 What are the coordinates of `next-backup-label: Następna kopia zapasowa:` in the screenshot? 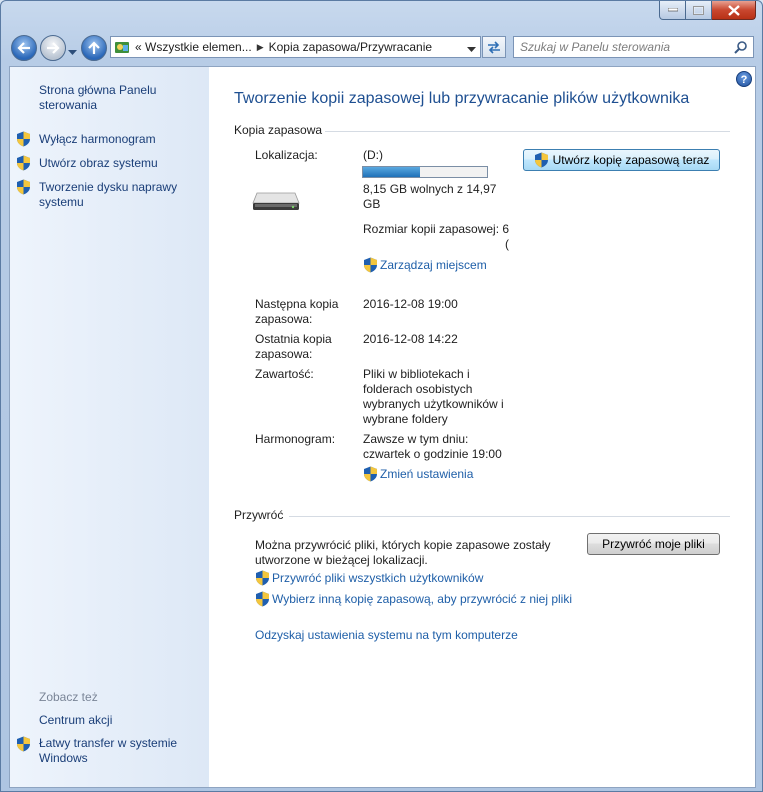 It's located at (297, 311).